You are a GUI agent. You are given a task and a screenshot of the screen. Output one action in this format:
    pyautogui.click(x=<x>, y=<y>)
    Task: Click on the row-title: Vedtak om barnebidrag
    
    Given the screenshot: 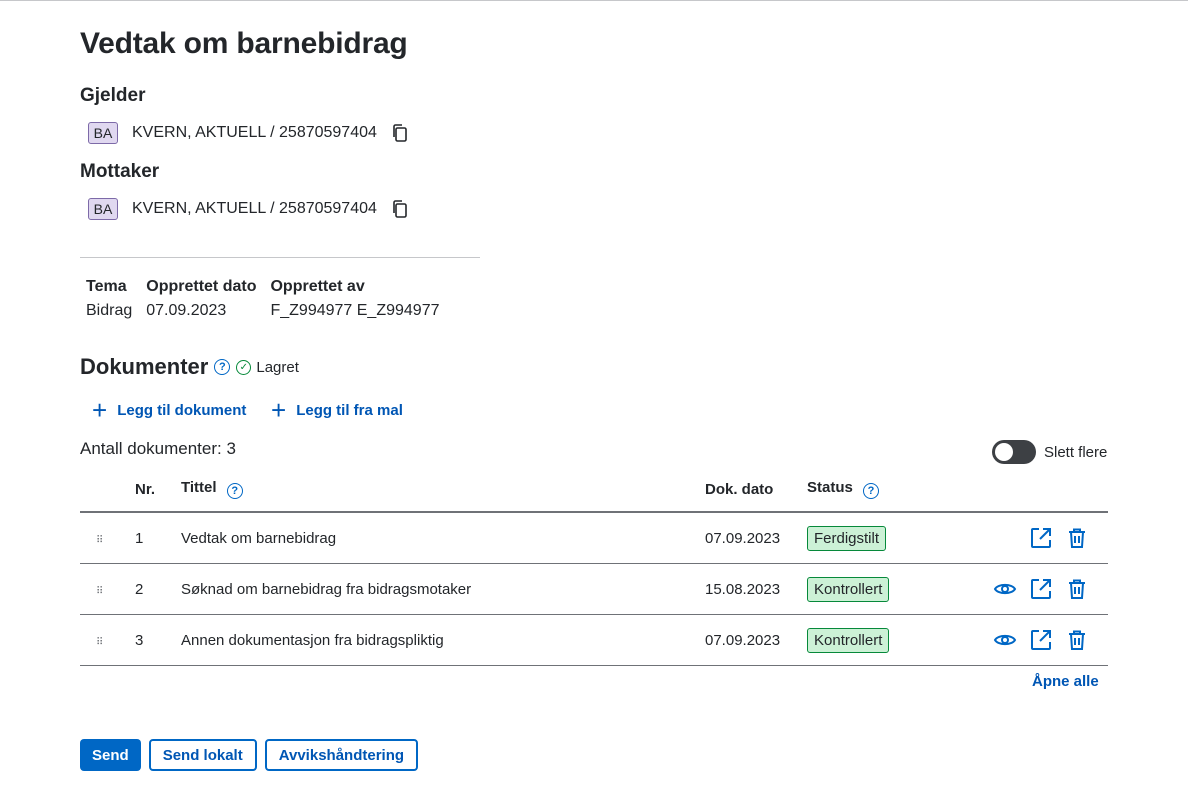 What is the action you would take?
    pyautogui.click(x=442, y=538)
    